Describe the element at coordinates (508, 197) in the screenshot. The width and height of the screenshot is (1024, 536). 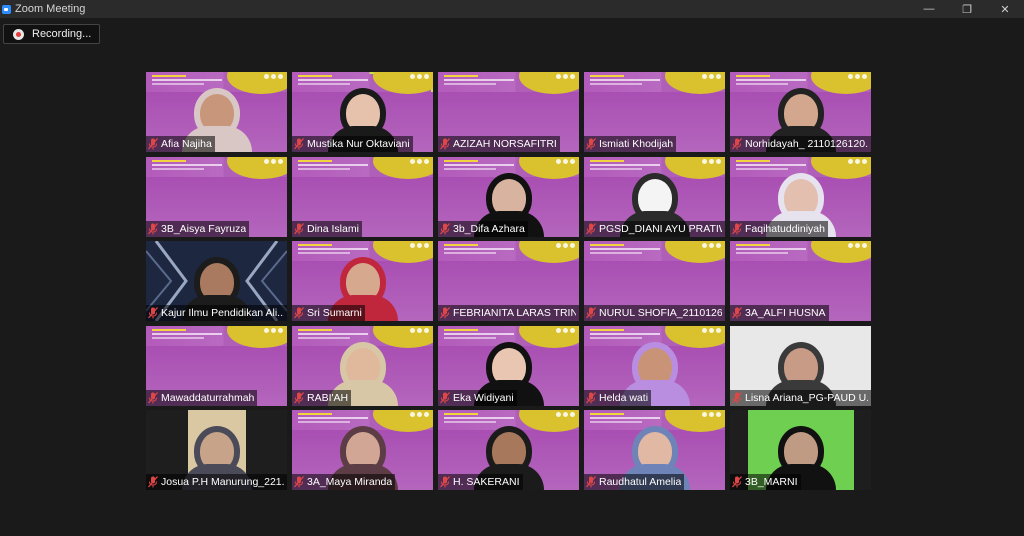
I see `participant-tile: 3b_Difa Azhara` at that location.